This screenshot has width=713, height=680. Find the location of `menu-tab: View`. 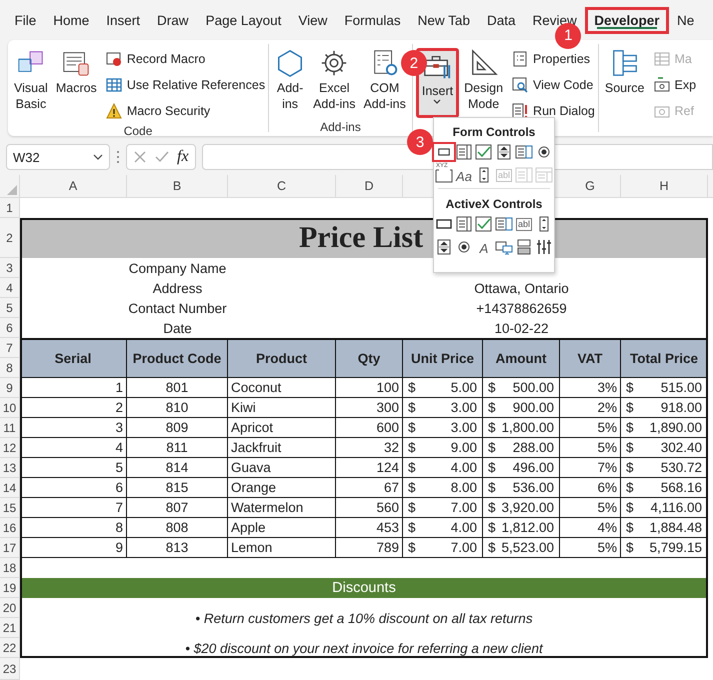

menu-tab: View is located at coordinates (313, 20).